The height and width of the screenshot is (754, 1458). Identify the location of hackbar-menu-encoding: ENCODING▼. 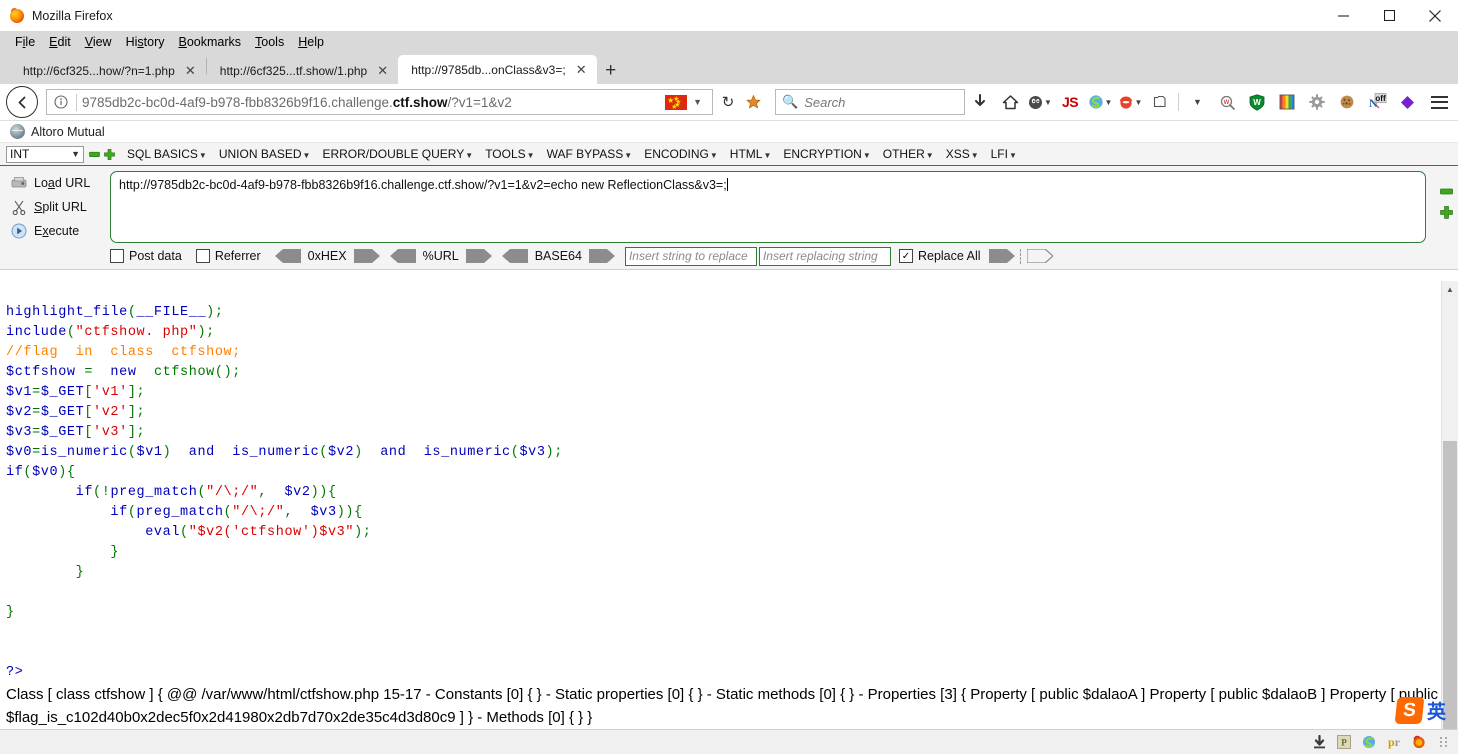
(681, 154).